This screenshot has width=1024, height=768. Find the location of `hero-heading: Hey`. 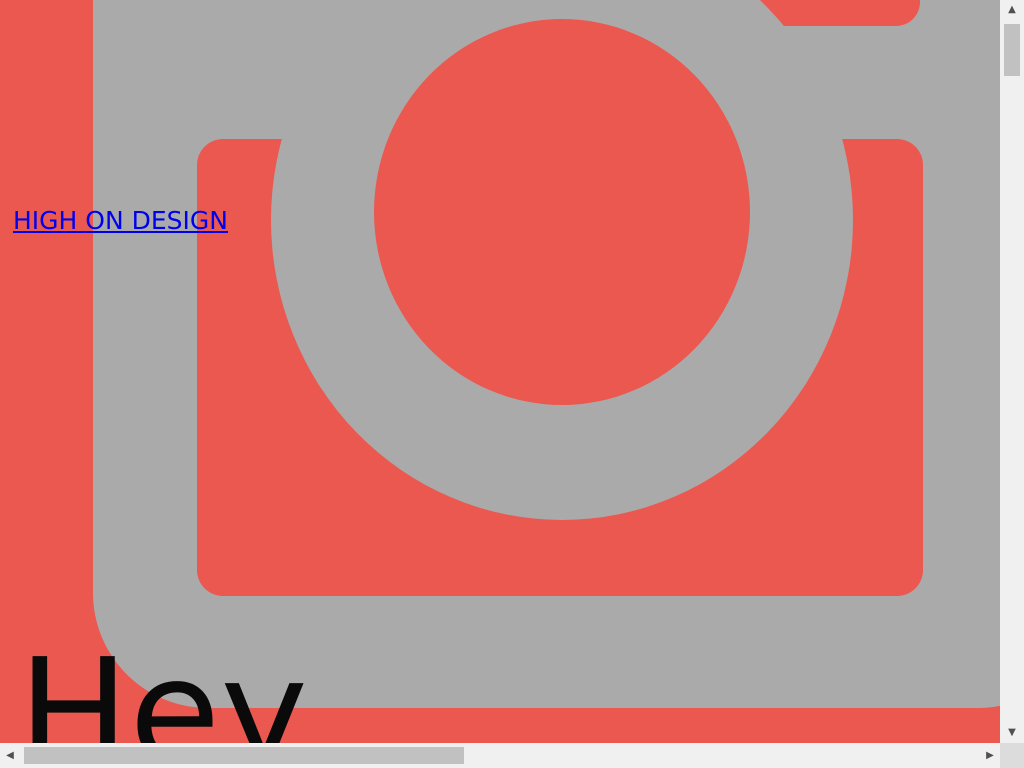

hero-heading: Hey is located at coordinates (163, 685).